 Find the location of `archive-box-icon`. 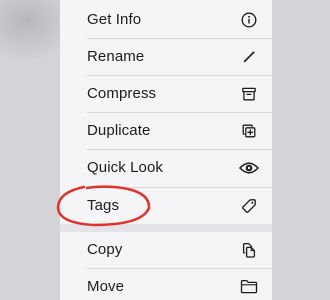

archive-box-icon is located at coordinates (249, 94).